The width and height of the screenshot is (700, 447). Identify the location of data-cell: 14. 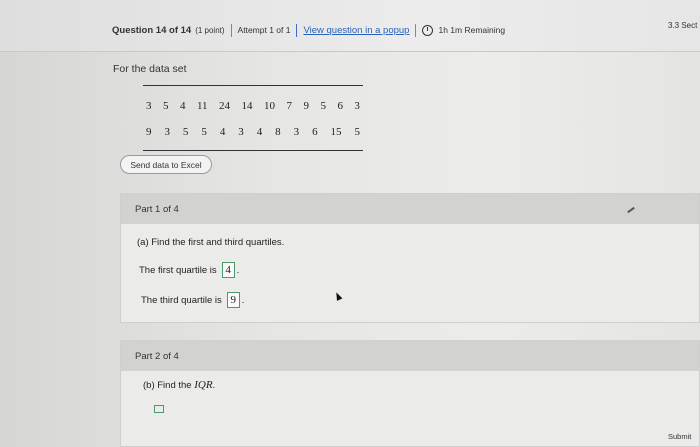
(247, 106).